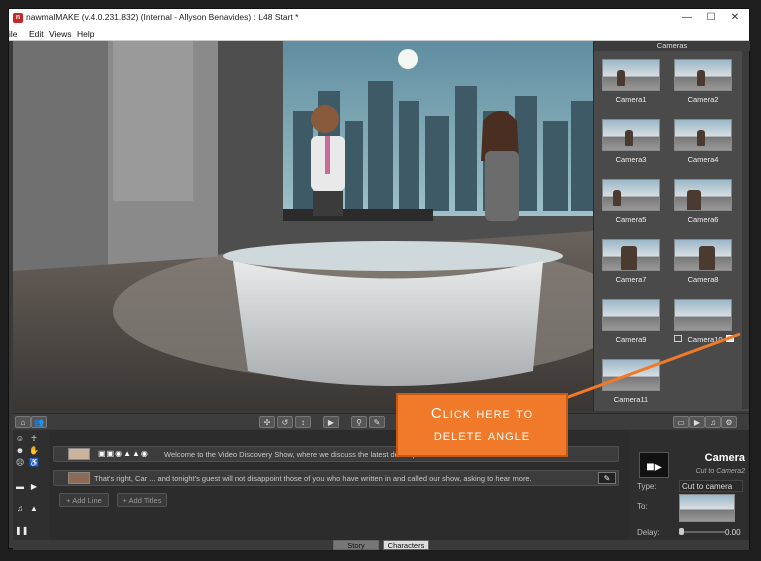  Describe the element at coordinates (650, 367) in the screenshot. I see `callout-pointer` at that location.